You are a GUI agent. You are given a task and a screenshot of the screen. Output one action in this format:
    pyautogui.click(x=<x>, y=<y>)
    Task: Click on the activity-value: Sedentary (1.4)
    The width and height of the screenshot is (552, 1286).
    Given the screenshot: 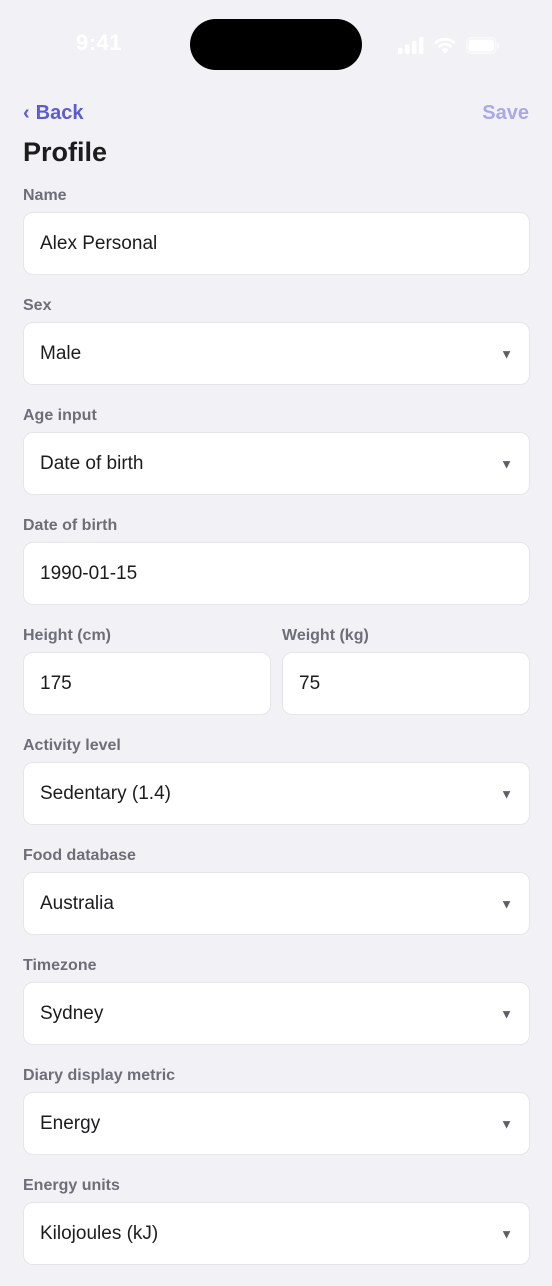 What is the action you would take?
    pyautogui.click(x=105, y=793)
    